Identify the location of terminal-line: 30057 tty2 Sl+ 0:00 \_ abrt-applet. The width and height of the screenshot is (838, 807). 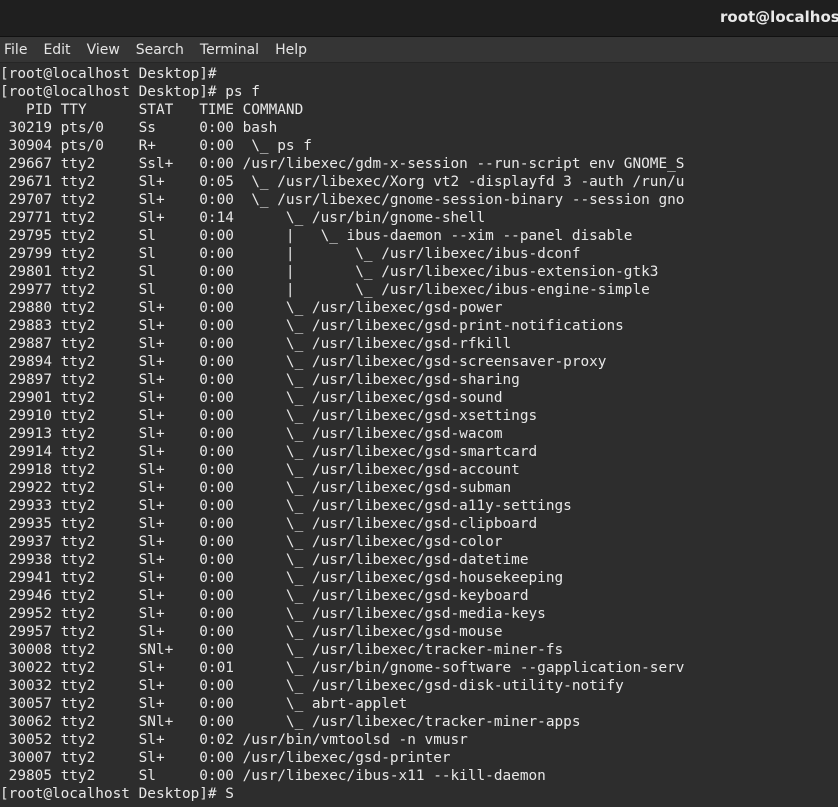
(204, 704).